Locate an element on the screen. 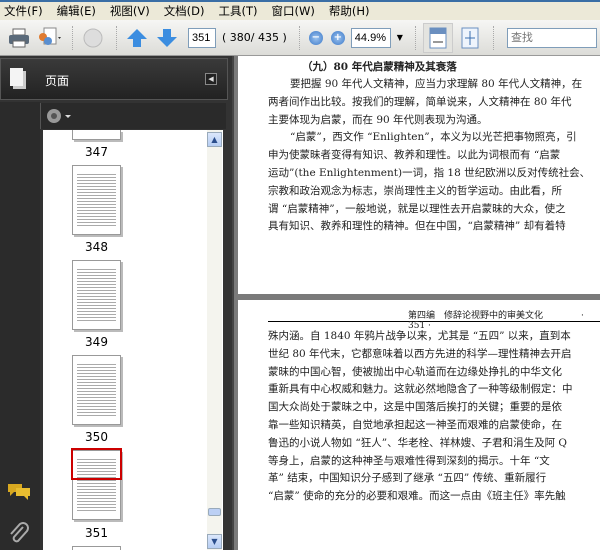 Image resolution: width=600 pixels, height=550 pixels. text-line: 要把握 90 年代人文精神，应当力求理解 80 年代人文精神，在 is located at coordinates (436, 84).